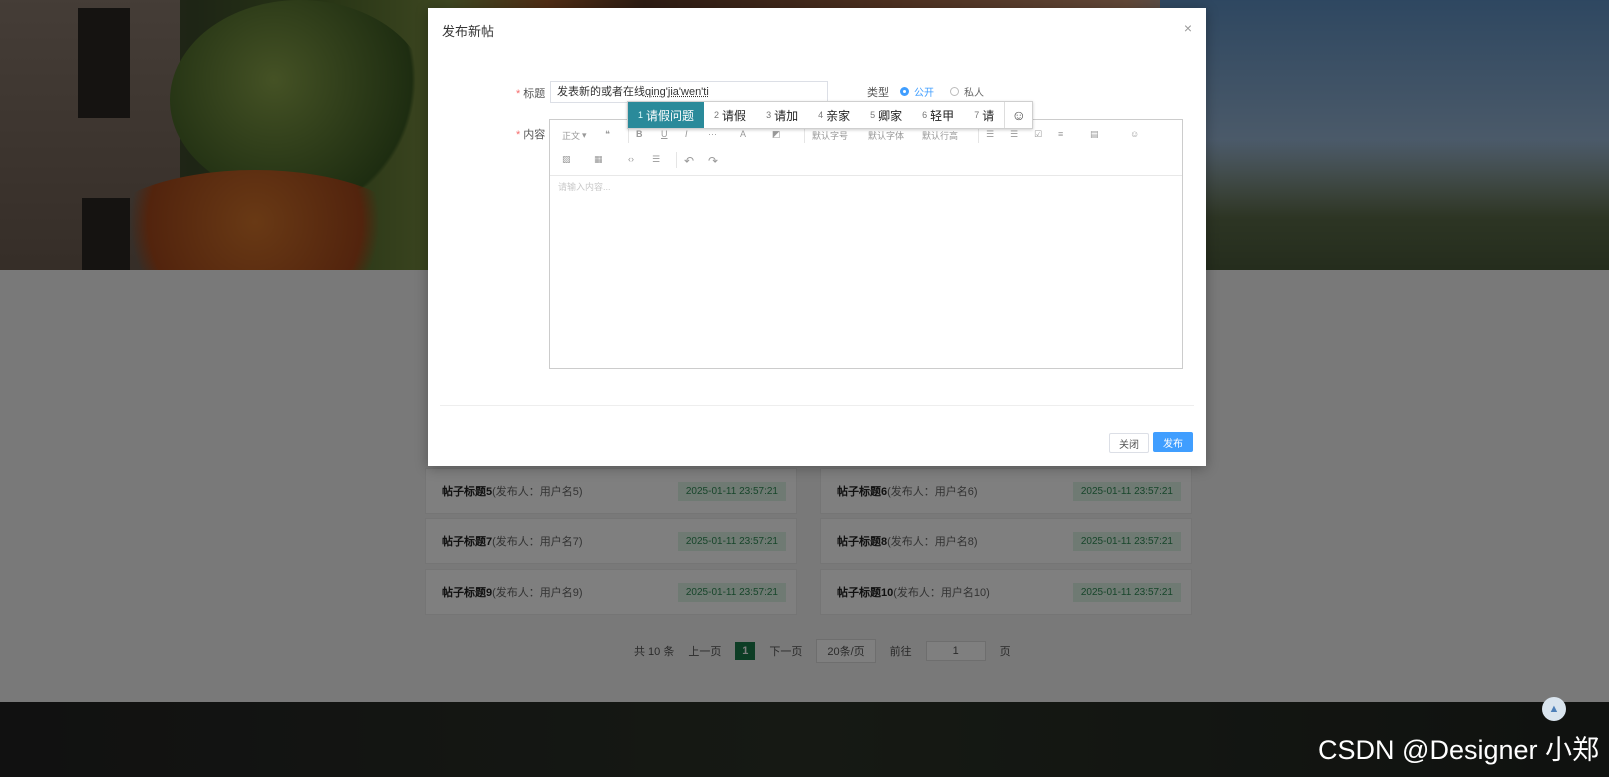 This screenshot has width=1609, height=777. What do you see at coordinates (598, 159) in the screenshot?
I see `table-icon: ▦` at bounding box center [598, 159].